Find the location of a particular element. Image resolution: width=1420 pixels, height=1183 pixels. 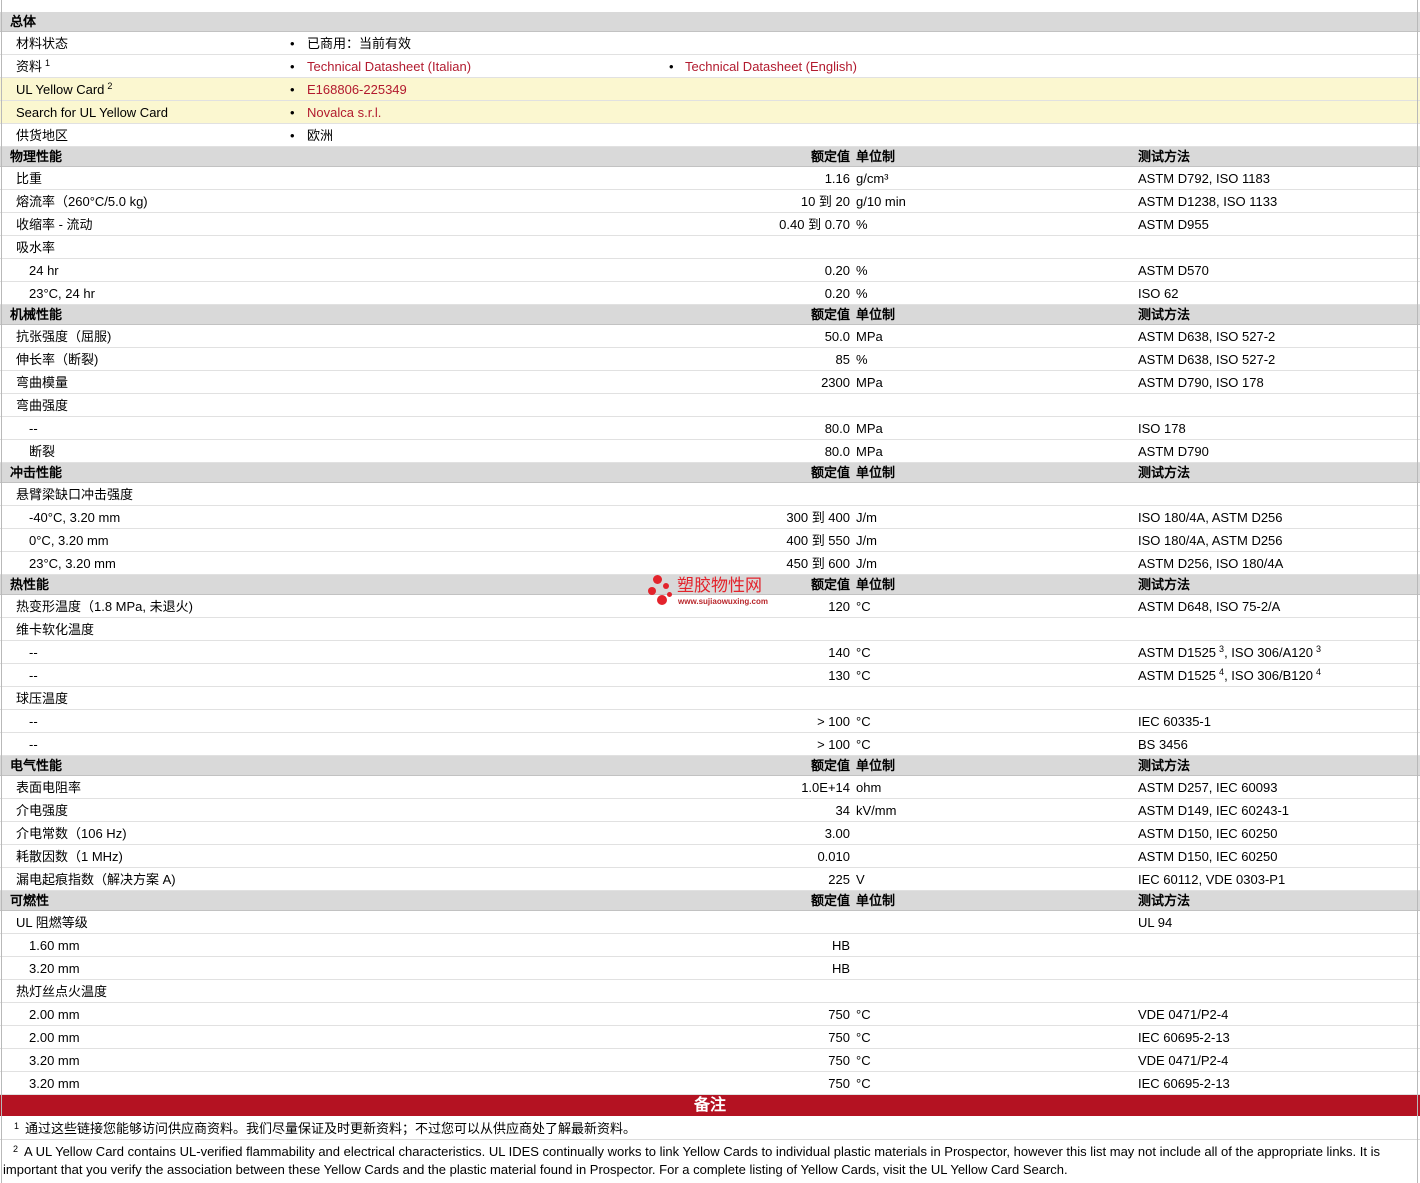

test-method: ASTM D1525 4, ISO 306/B120 4 is located at coordinates (1229, 676).